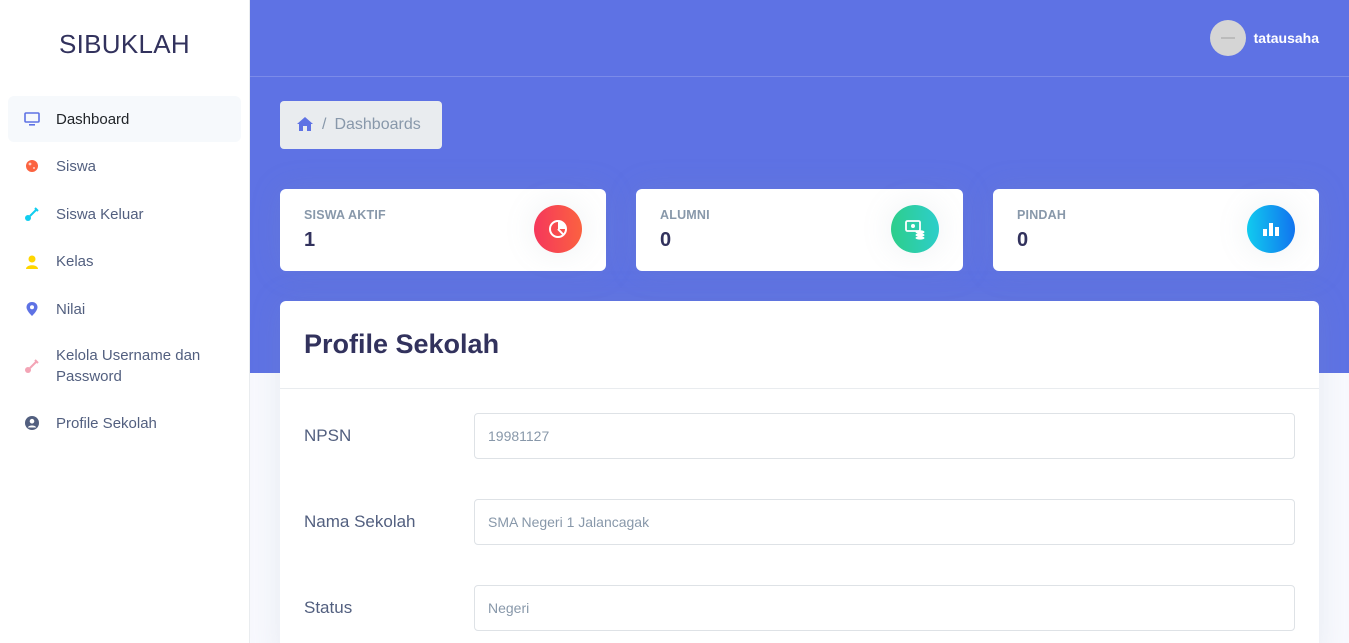 The image size is (1349, 643). I want to click on home-icon, so click(305, 125).